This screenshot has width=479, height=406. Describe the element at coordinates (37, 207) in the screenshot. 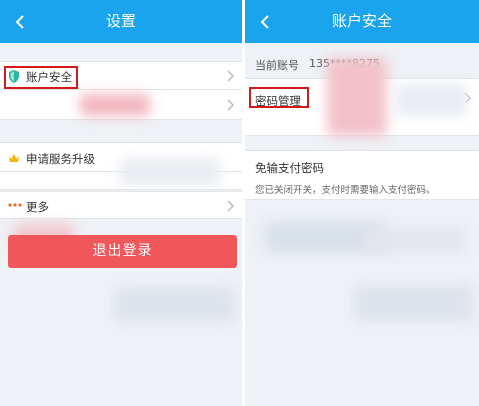

I see `settings-item-label: 更多` at that location.